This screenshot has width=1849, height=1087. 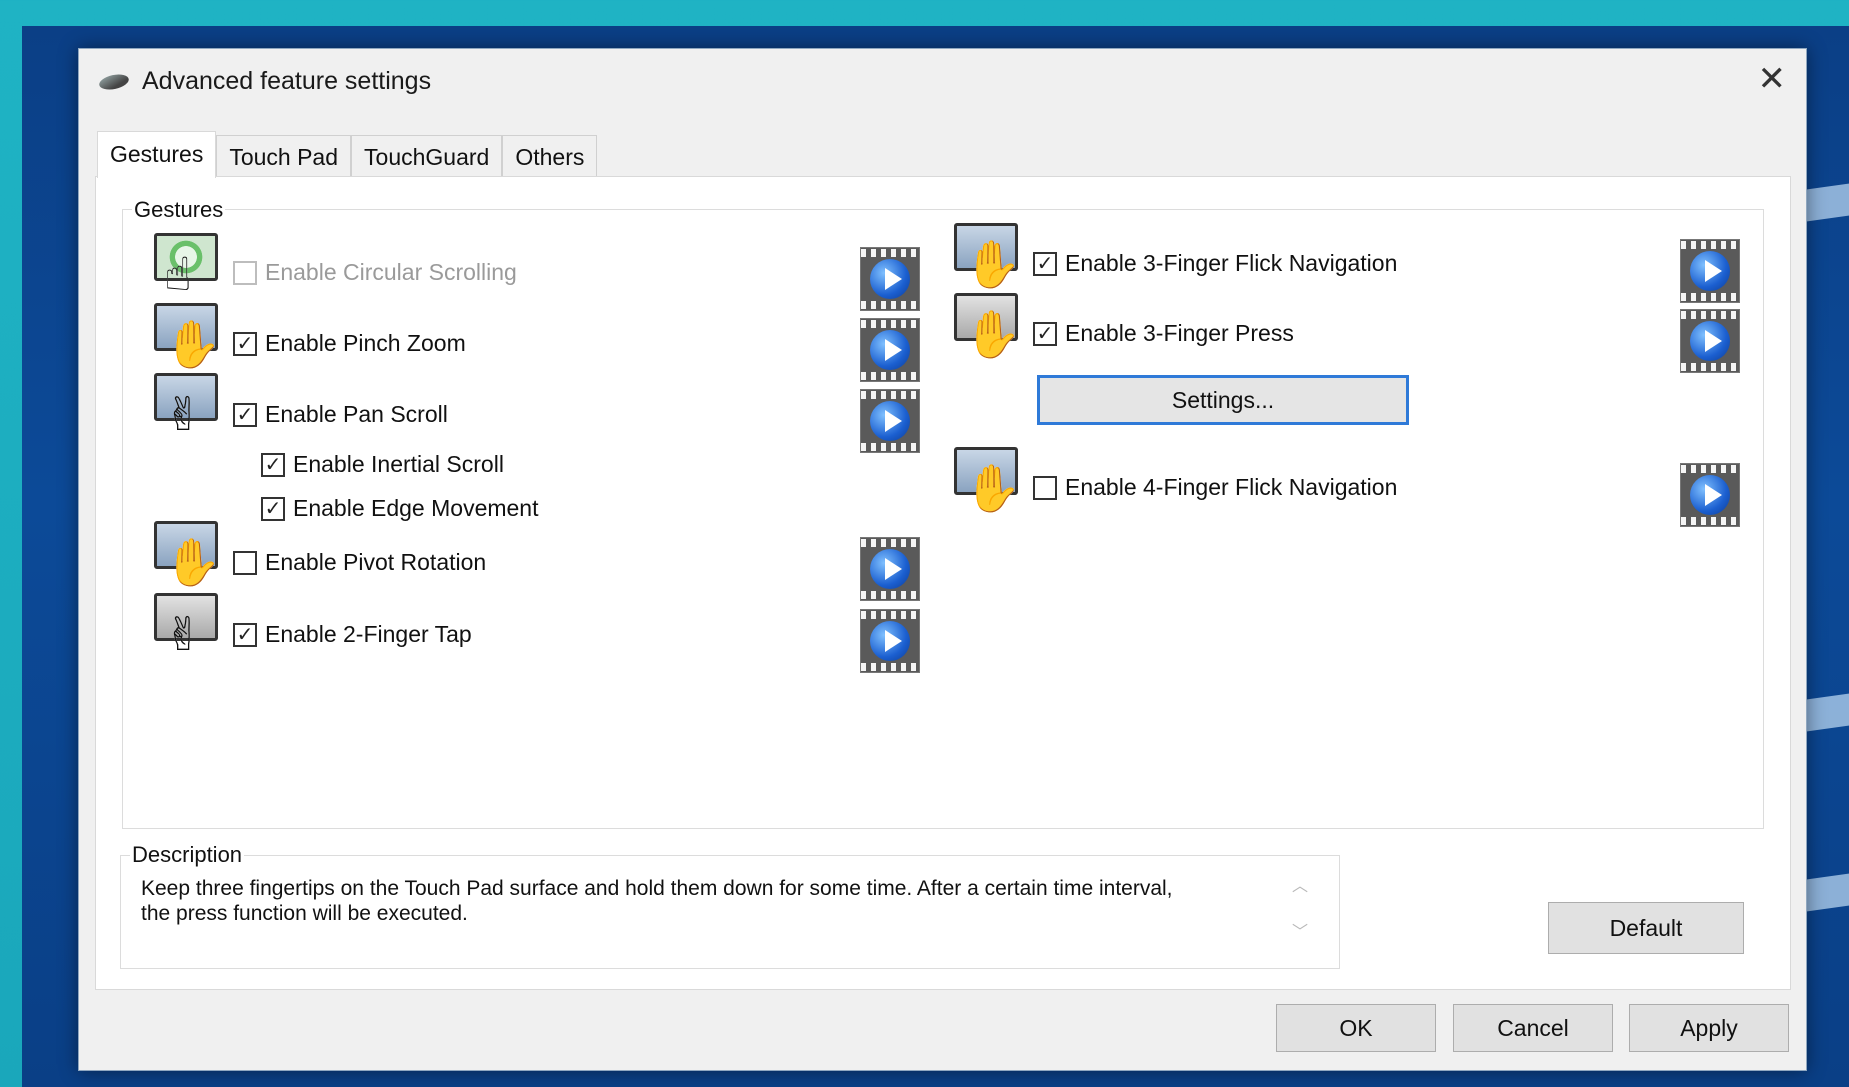 I want to click on three-finger-flick-gesture-icon: ✋, so click(x=987, y=256).